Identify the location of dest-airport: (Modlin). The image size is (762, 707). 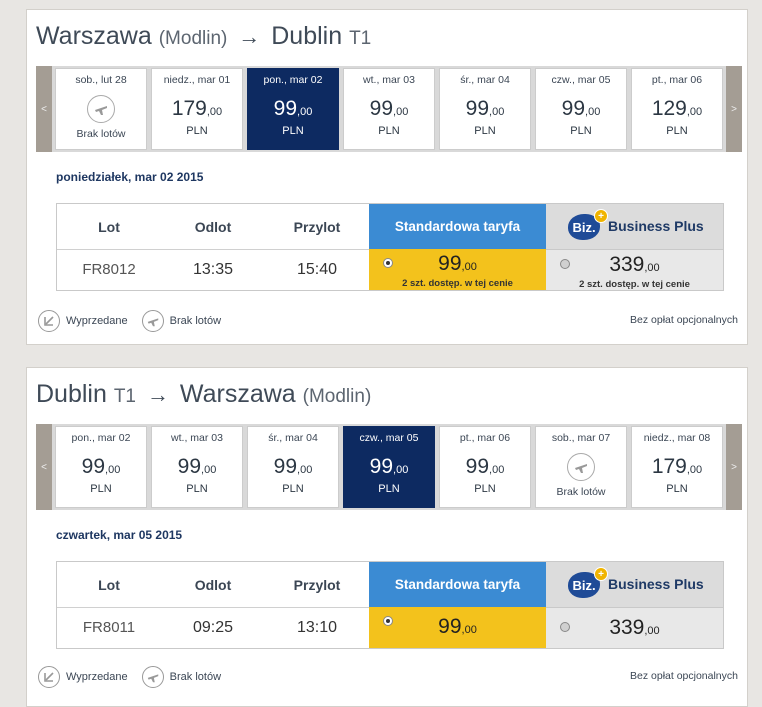
(337, 396).